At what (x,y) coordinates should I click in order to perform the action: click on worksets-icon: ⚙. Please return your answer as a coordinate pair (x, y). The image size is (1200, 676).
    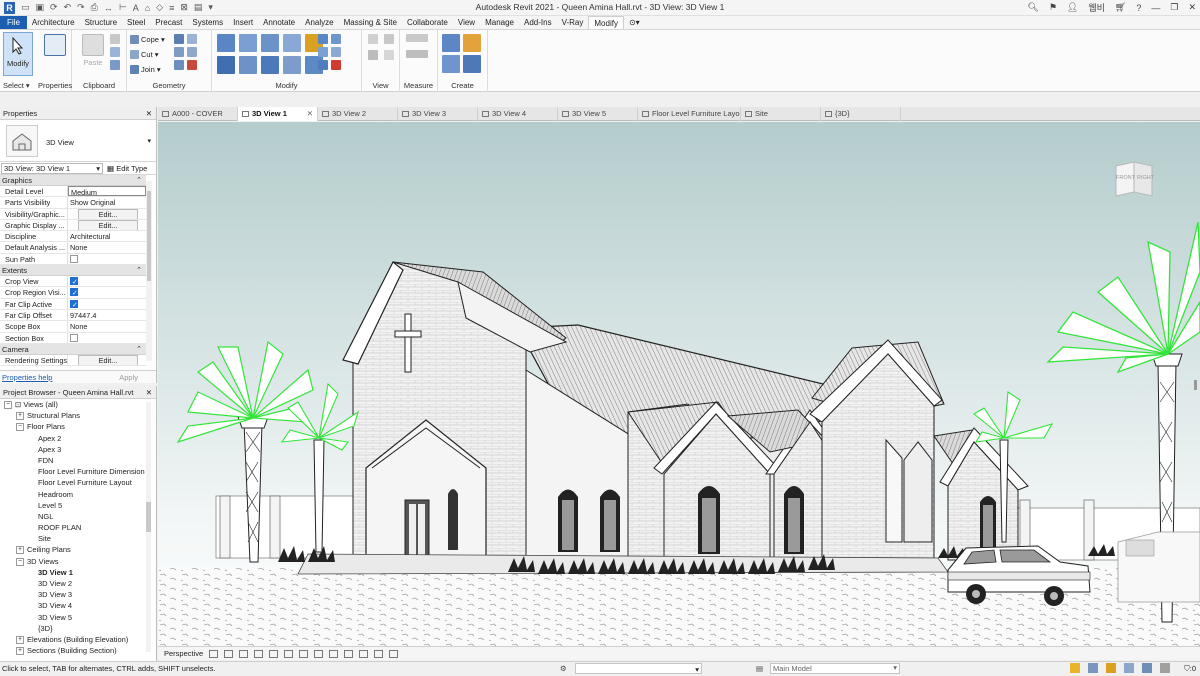
    Looking at the image, I should click on (563, 668).